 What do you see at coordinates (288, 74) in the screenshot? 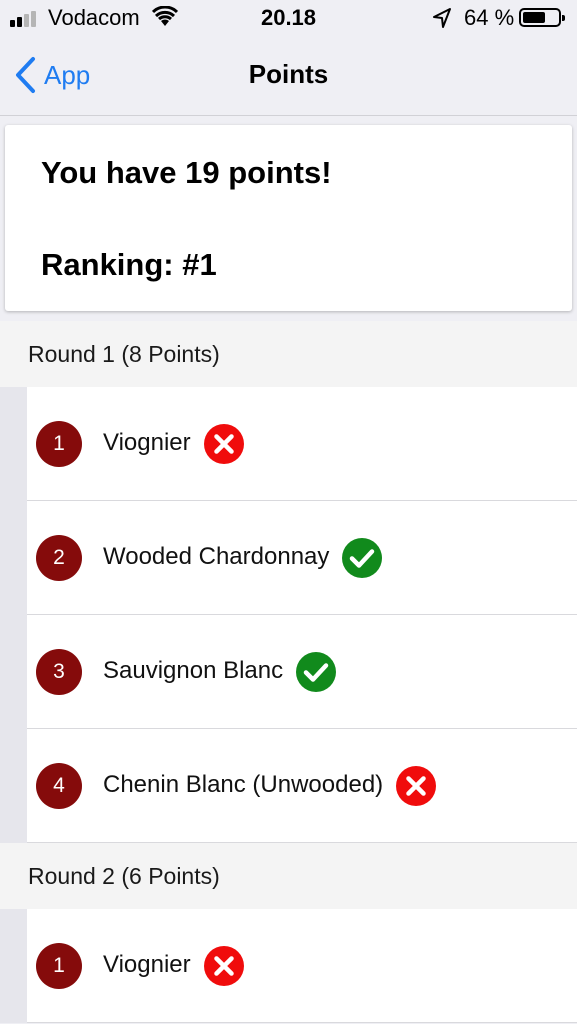
I see `page-title: Points` at bounding box center [288, 74].